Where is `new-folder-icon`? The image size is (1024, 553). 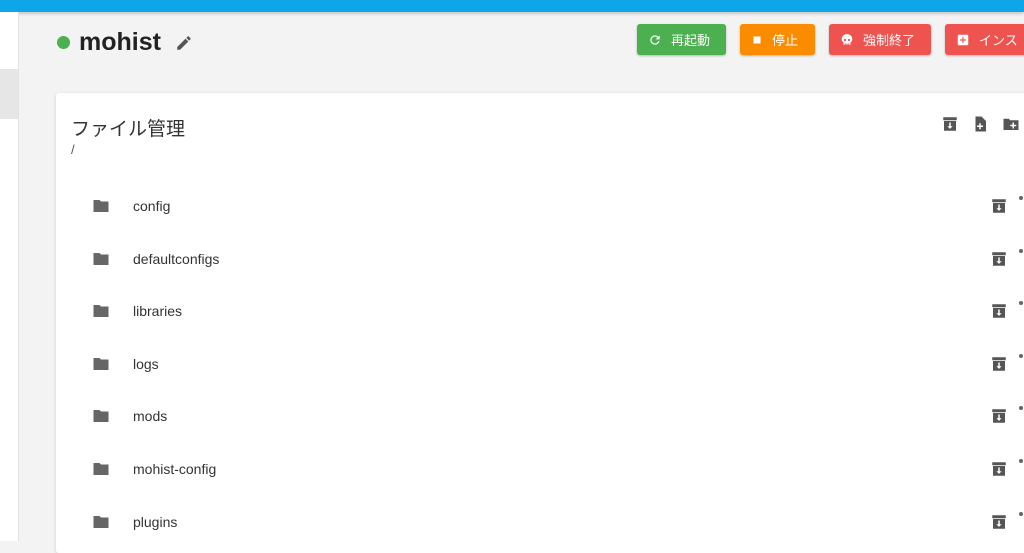
new-folder-icon is located at coordinates (1011, 126).